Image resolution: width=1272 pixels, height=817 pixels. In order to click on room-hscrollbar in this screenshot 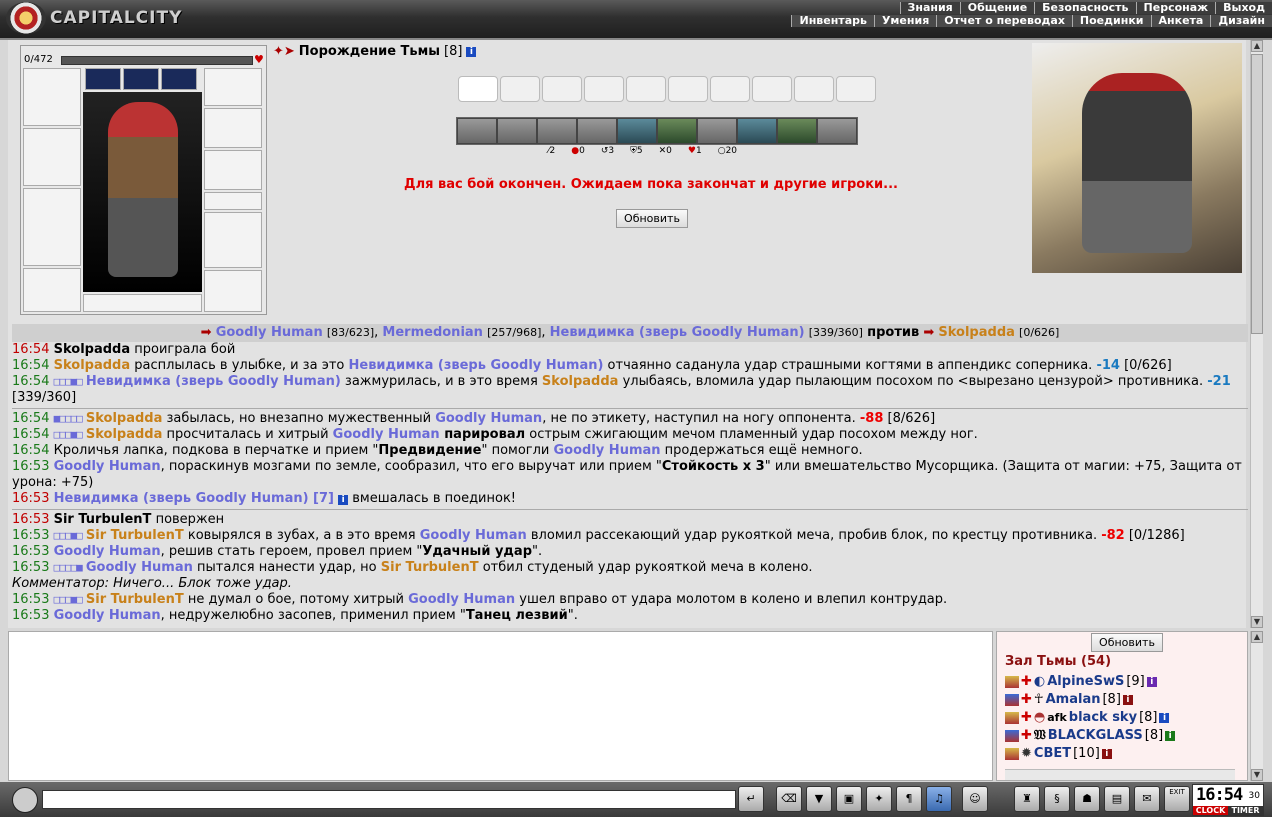, I will do `click(1120, 774)`.